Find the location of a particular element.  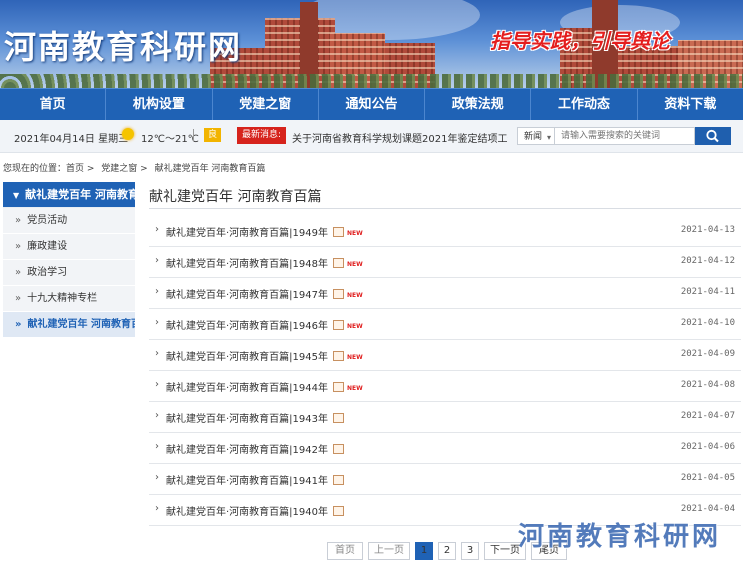

breadcrumb-party: 党建之窗 > is located at coordinates (124, 169).